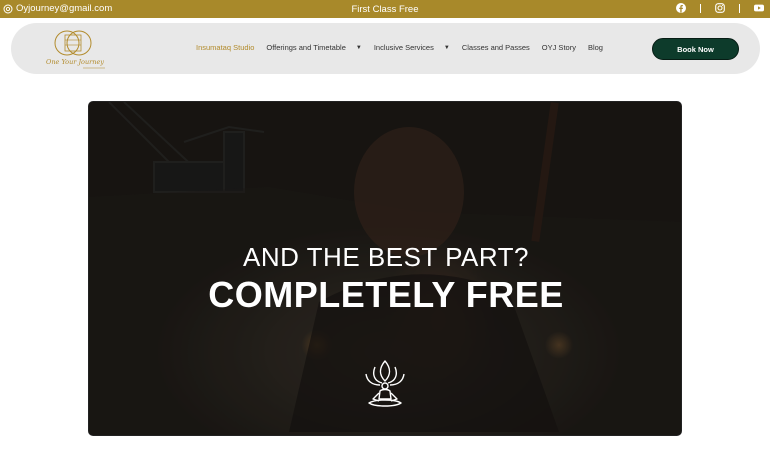  I want to click on nav-label: Offerings and Timetable, so click(306, 47).